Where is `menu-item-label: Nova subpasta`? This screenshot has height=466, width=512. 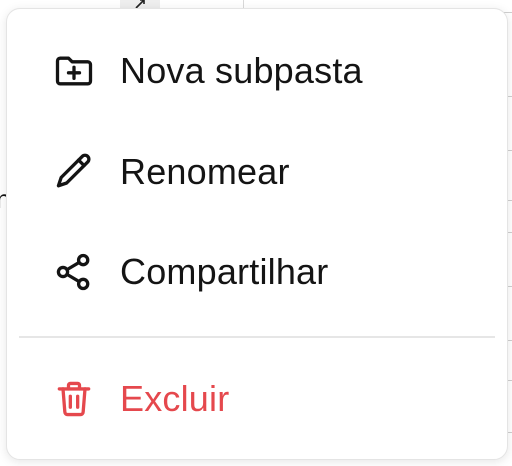
menu-item-label: Nova subpasta is located at coordinates (241, 70).